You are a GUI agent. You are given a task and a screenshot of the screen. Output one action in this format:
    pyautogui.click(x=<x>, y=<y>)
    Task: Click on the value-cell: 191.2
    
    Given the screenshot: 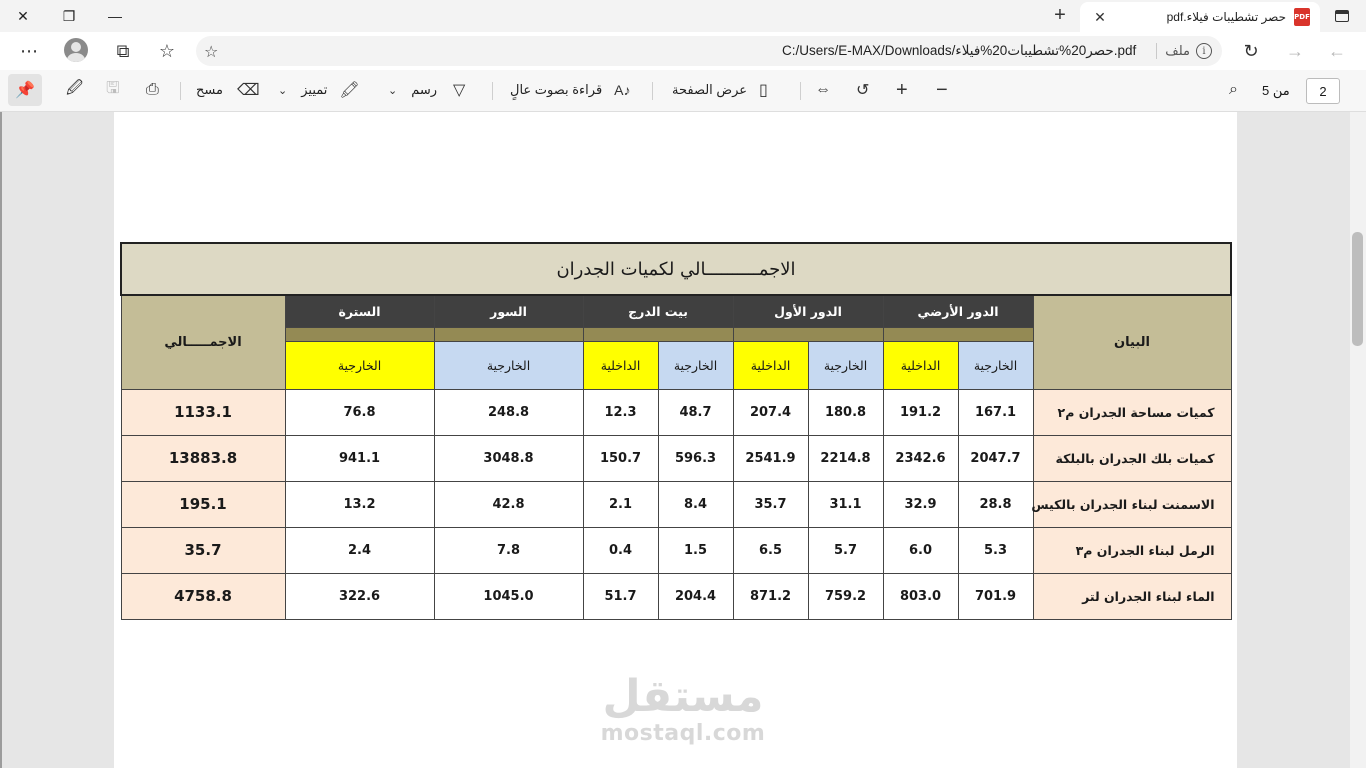 What is the action you would take?
    pyautogui.click(x=920, y=412)
    